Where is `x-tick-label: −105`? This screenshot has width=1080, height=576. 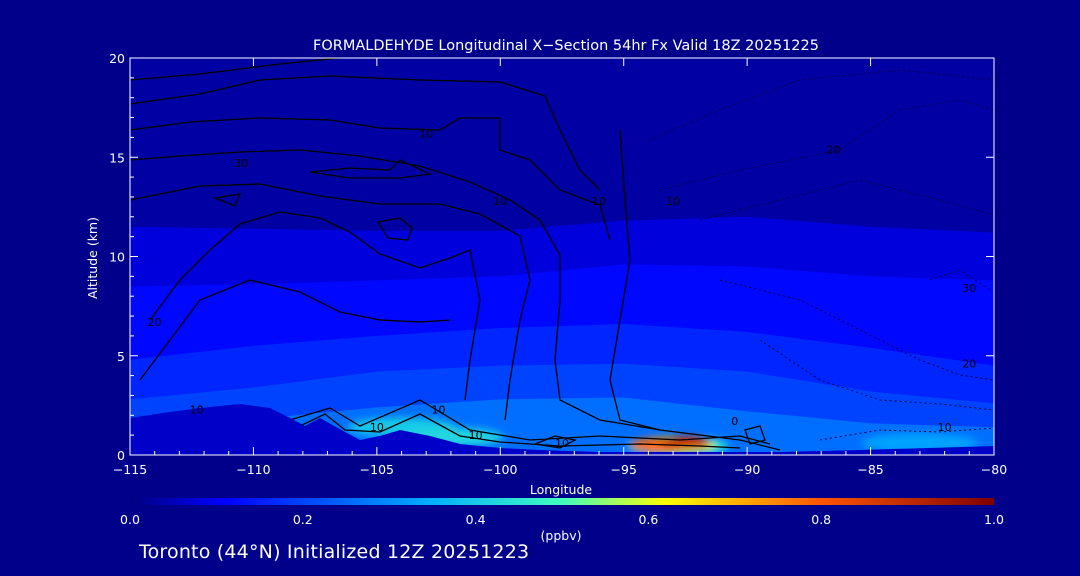
x-tick-label: −105 is located at coordinates (377, 469).